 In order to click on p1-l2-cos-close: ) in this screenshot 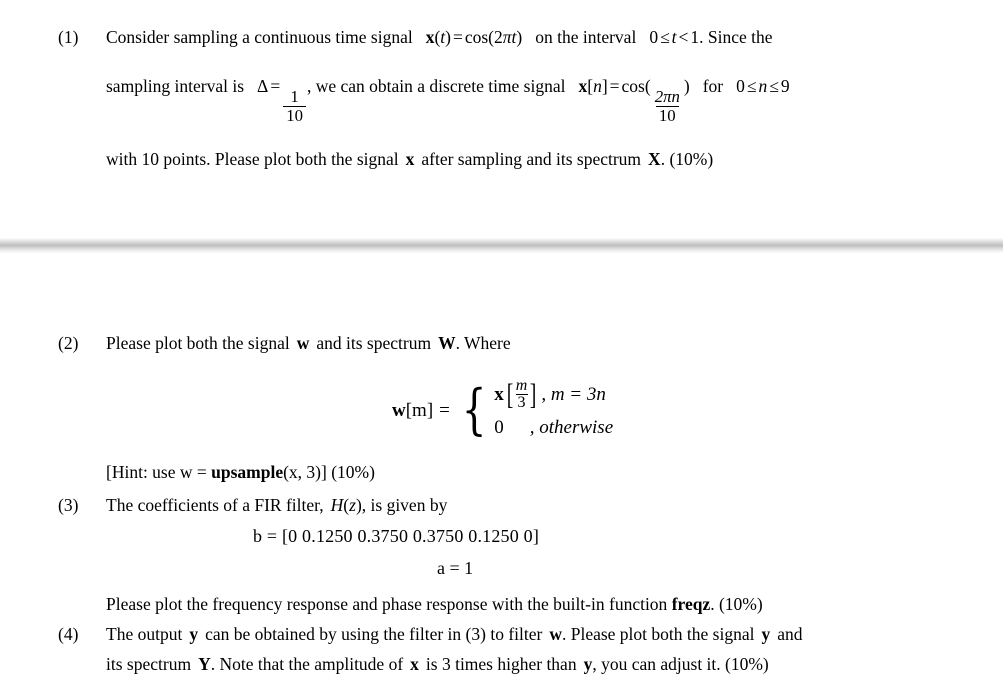, I will do `click(686, 86)`.